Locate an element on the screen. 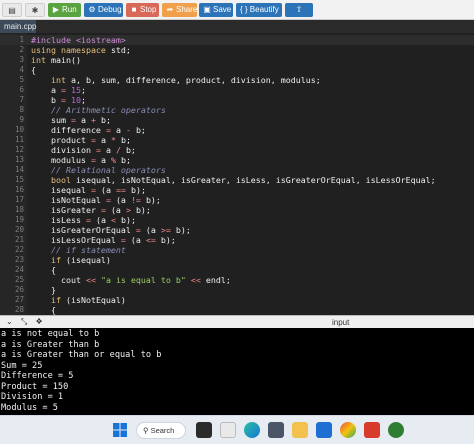 The image size is (474, 444). code-line: 19 isLess = (a < b); is located at coordinates (237, 220).